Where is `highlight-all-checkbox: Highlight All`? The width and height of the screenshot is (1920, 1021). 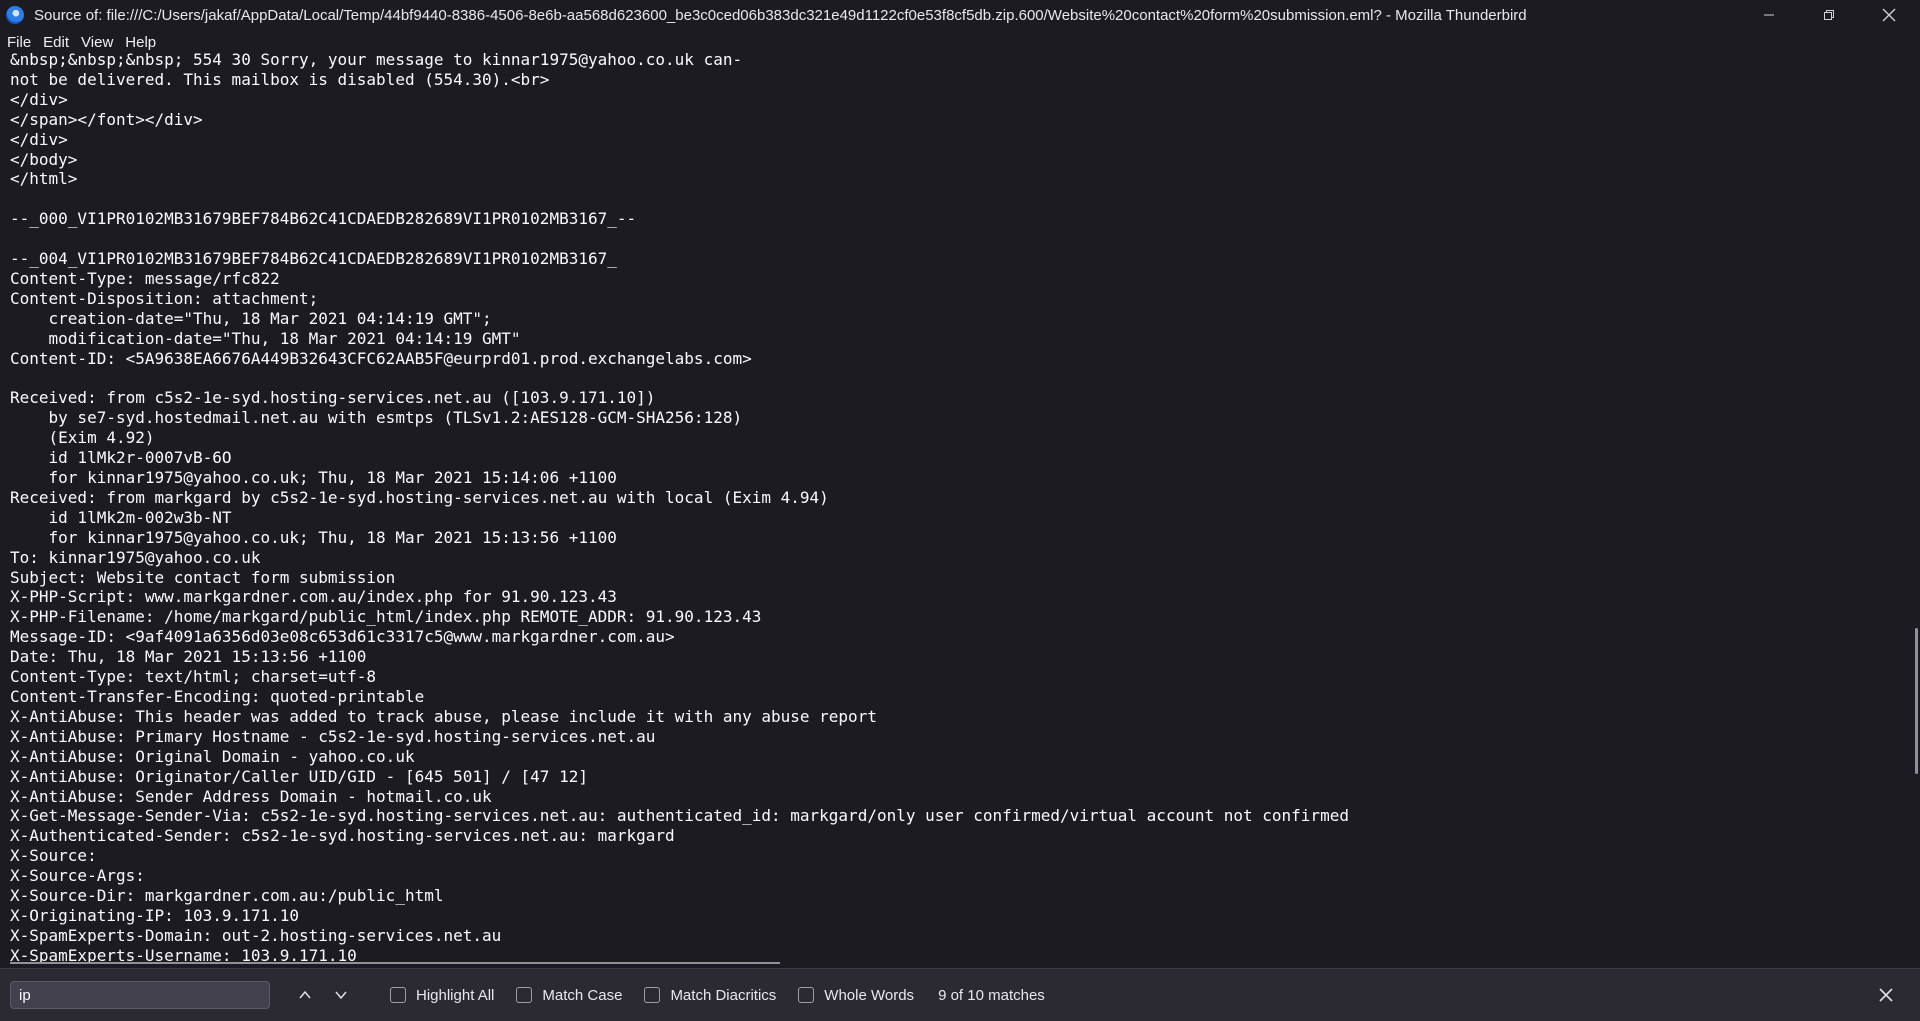 highlight-all-checkbox: Highlight All is located at coordinates (442, 995).